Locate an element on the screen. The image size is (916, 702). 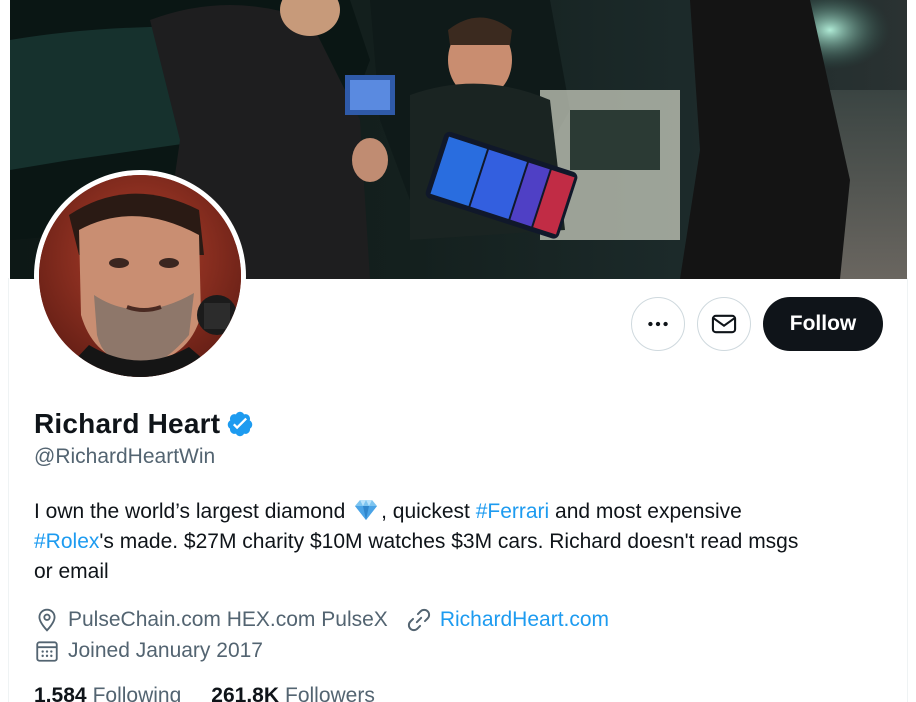
more-dots-icon is located at coordinates (658, 324).